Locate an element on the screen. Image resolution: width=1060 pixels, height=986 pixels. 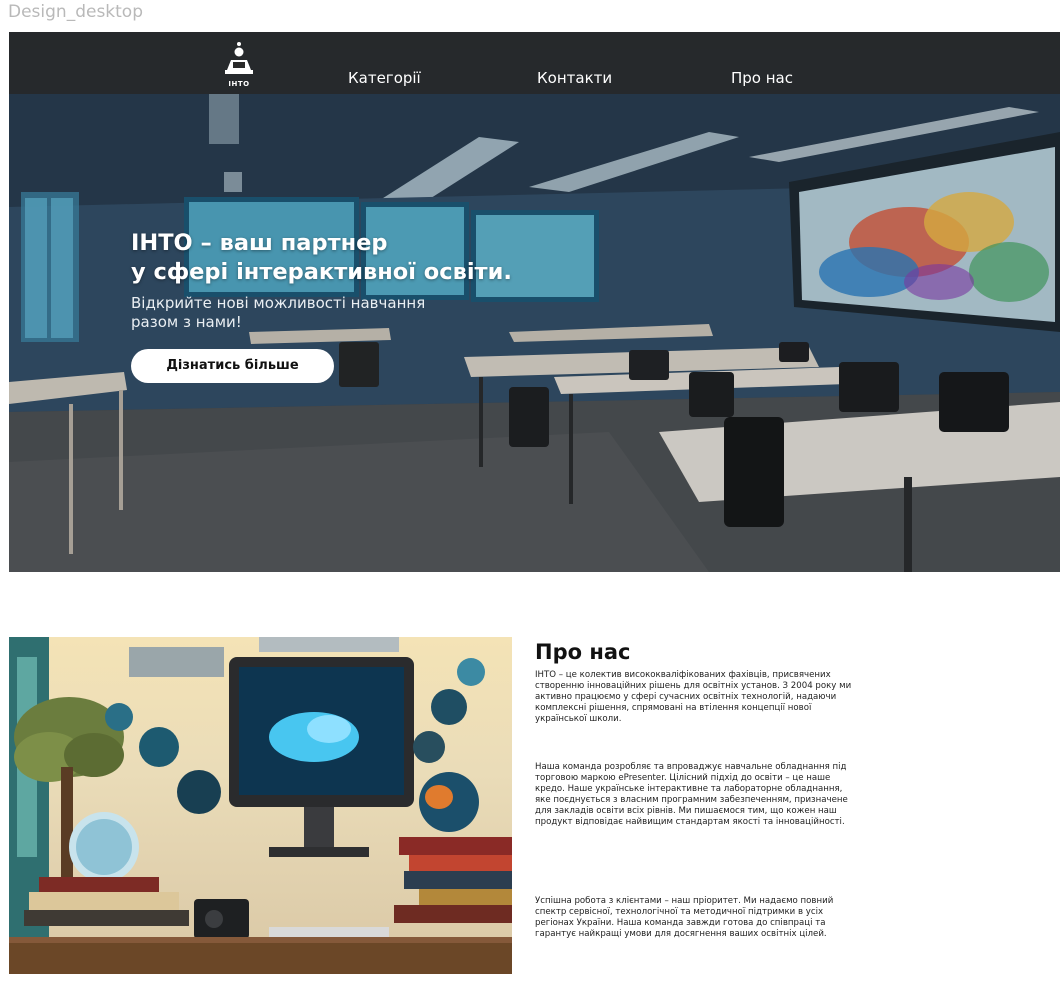
nav-item-contacts: Контакти is located at coordinates (574, 78).